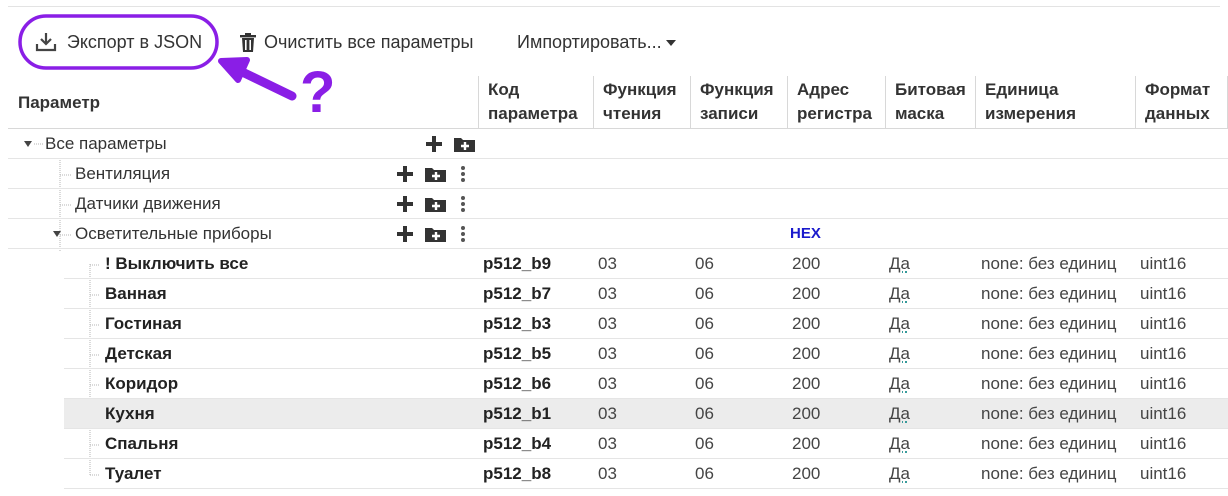 The width and height of the screenshot is (1228, 496). Describe the element at coordinates (130, 413) in the screenshot. I see `param-name: Кухня` at that location.